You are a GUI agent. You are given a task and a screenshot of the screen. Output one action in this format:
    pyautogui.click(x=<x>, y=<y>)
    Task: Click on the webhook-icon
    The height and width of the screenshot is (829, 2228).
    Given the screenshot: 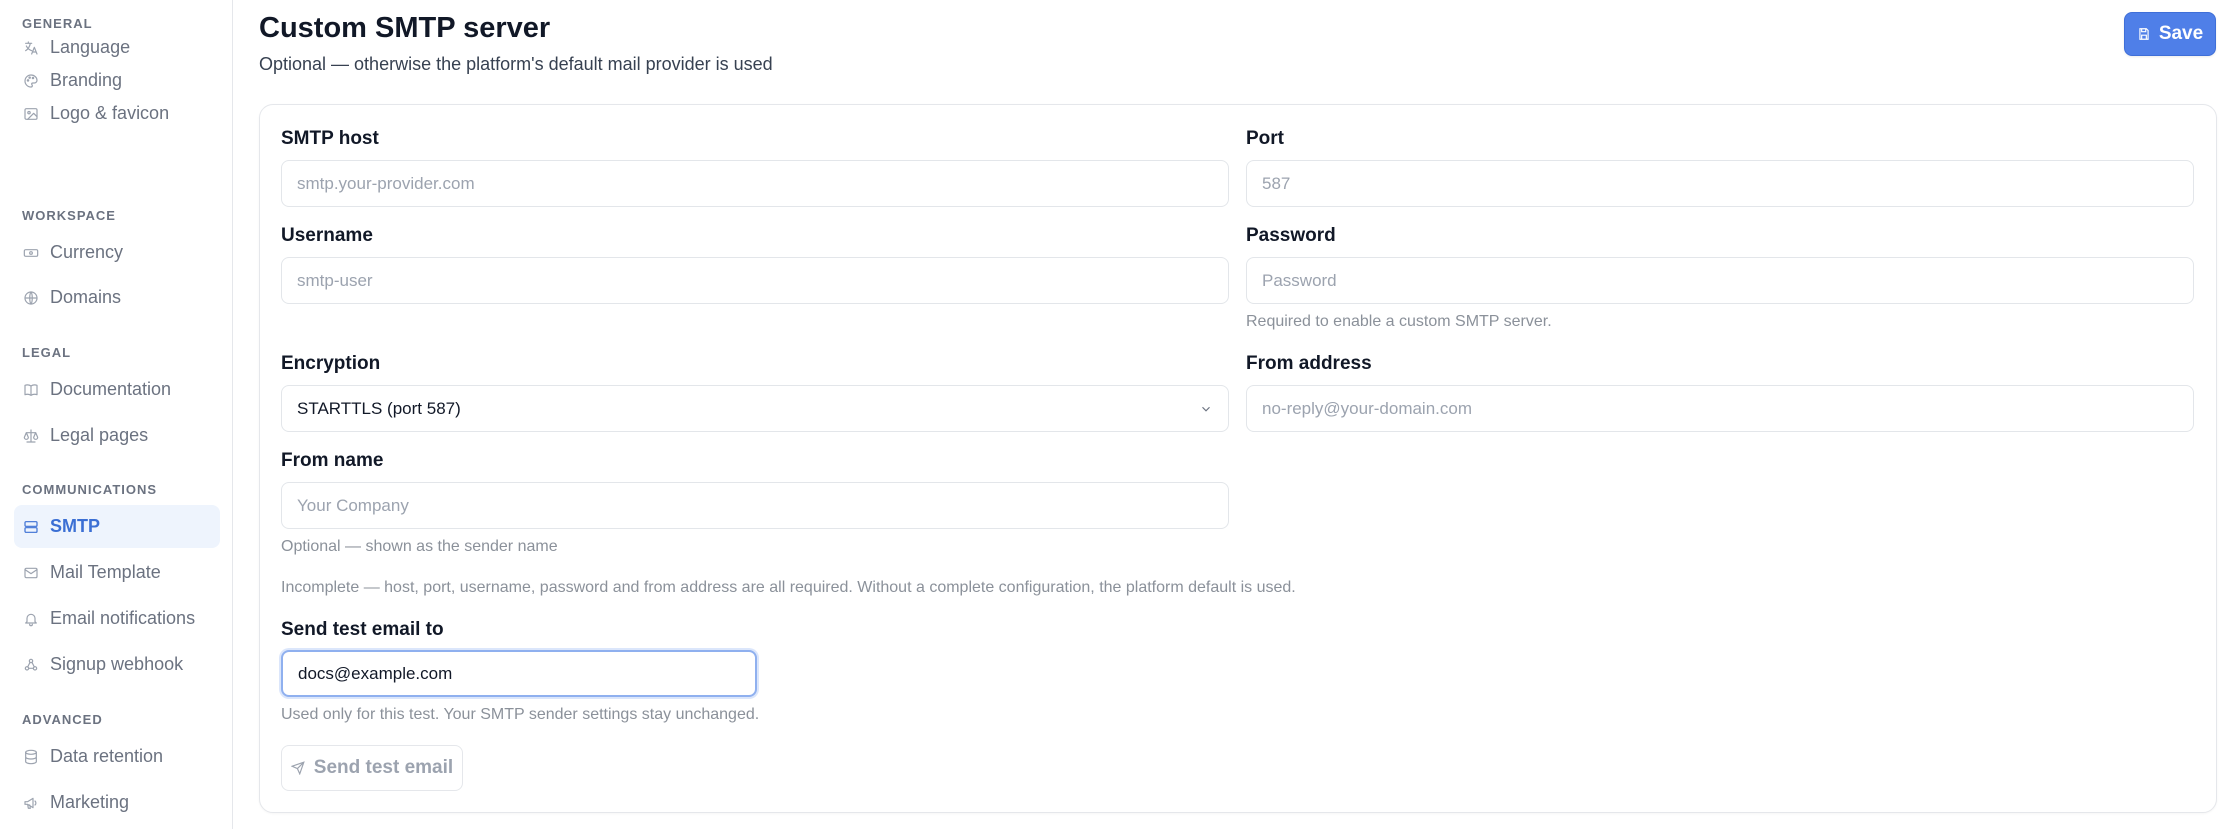 What is the action you would take?
    pyautogui.click(x=31, y=665)
    